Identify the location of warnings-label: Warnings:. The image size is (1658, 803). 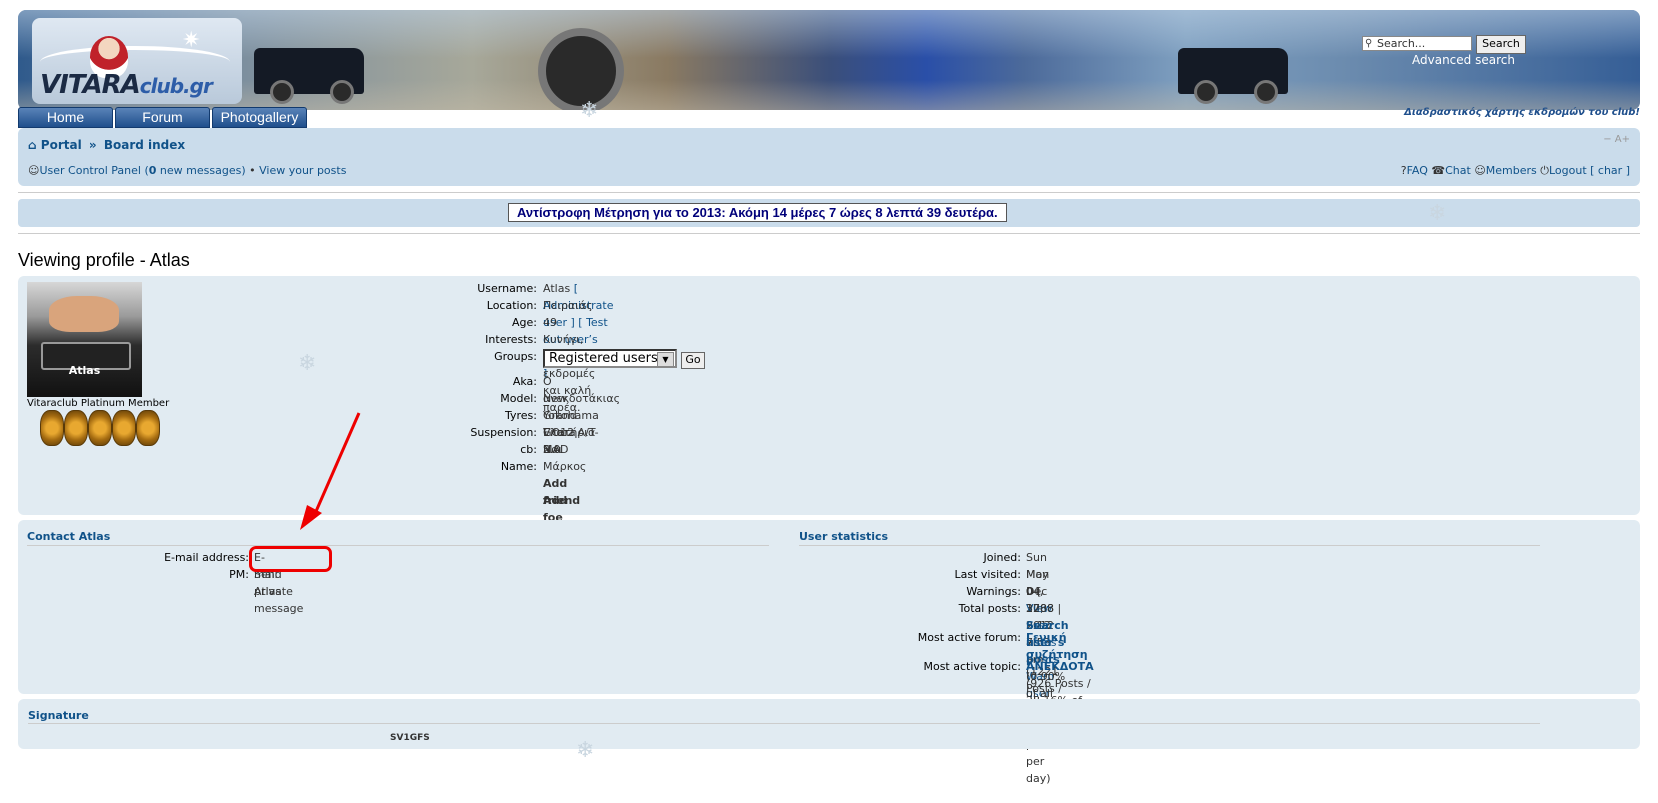
(993, 591).